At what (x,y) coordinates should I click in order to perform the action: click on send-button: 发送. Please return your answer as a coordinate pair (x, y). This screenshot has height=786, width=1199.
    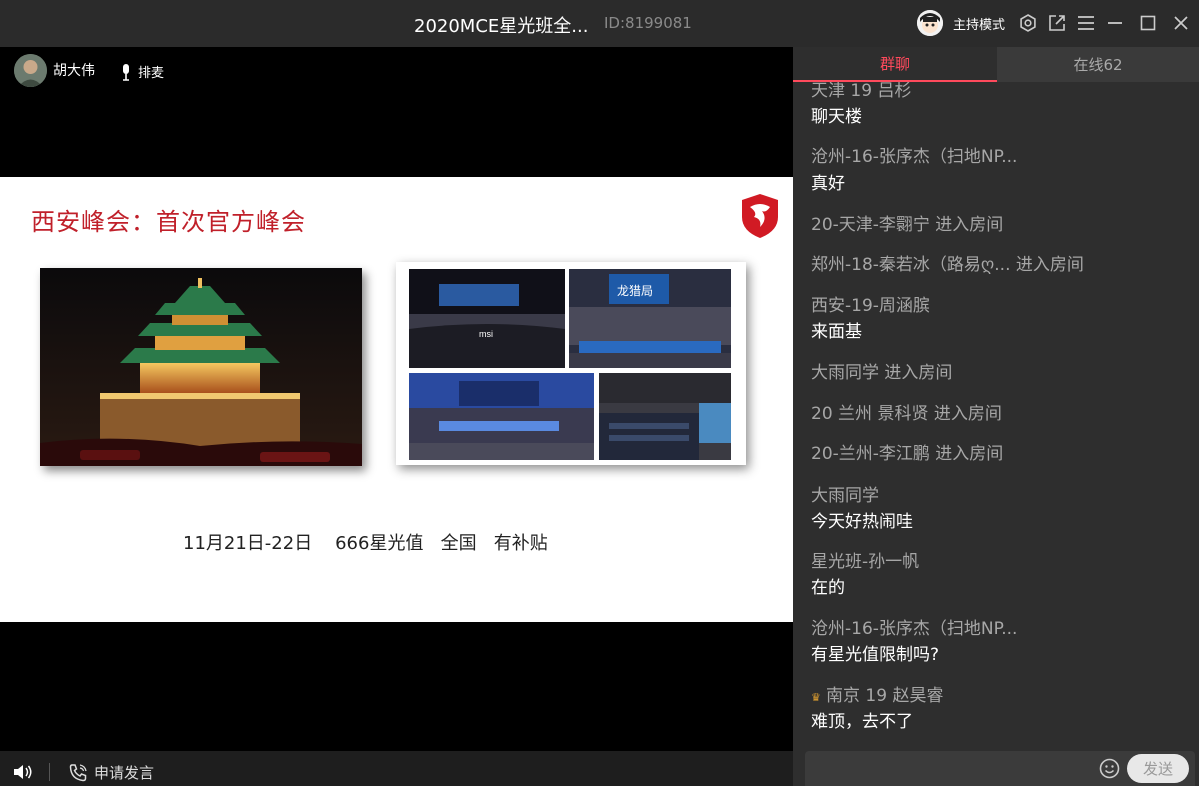
    Looking at the image, I should click on (1158, 768).